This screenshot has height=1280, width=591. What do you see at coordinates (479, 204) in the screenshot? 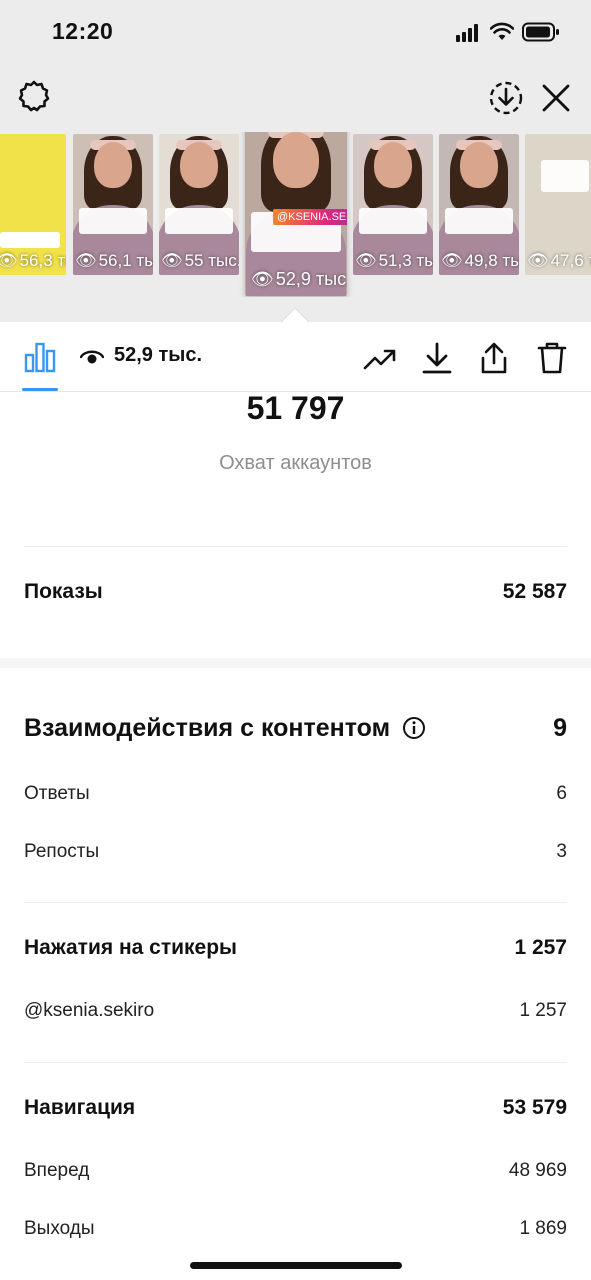
I see `story-thumbnail: 👁49,8 тыс.` at bounding box center [479, 204].